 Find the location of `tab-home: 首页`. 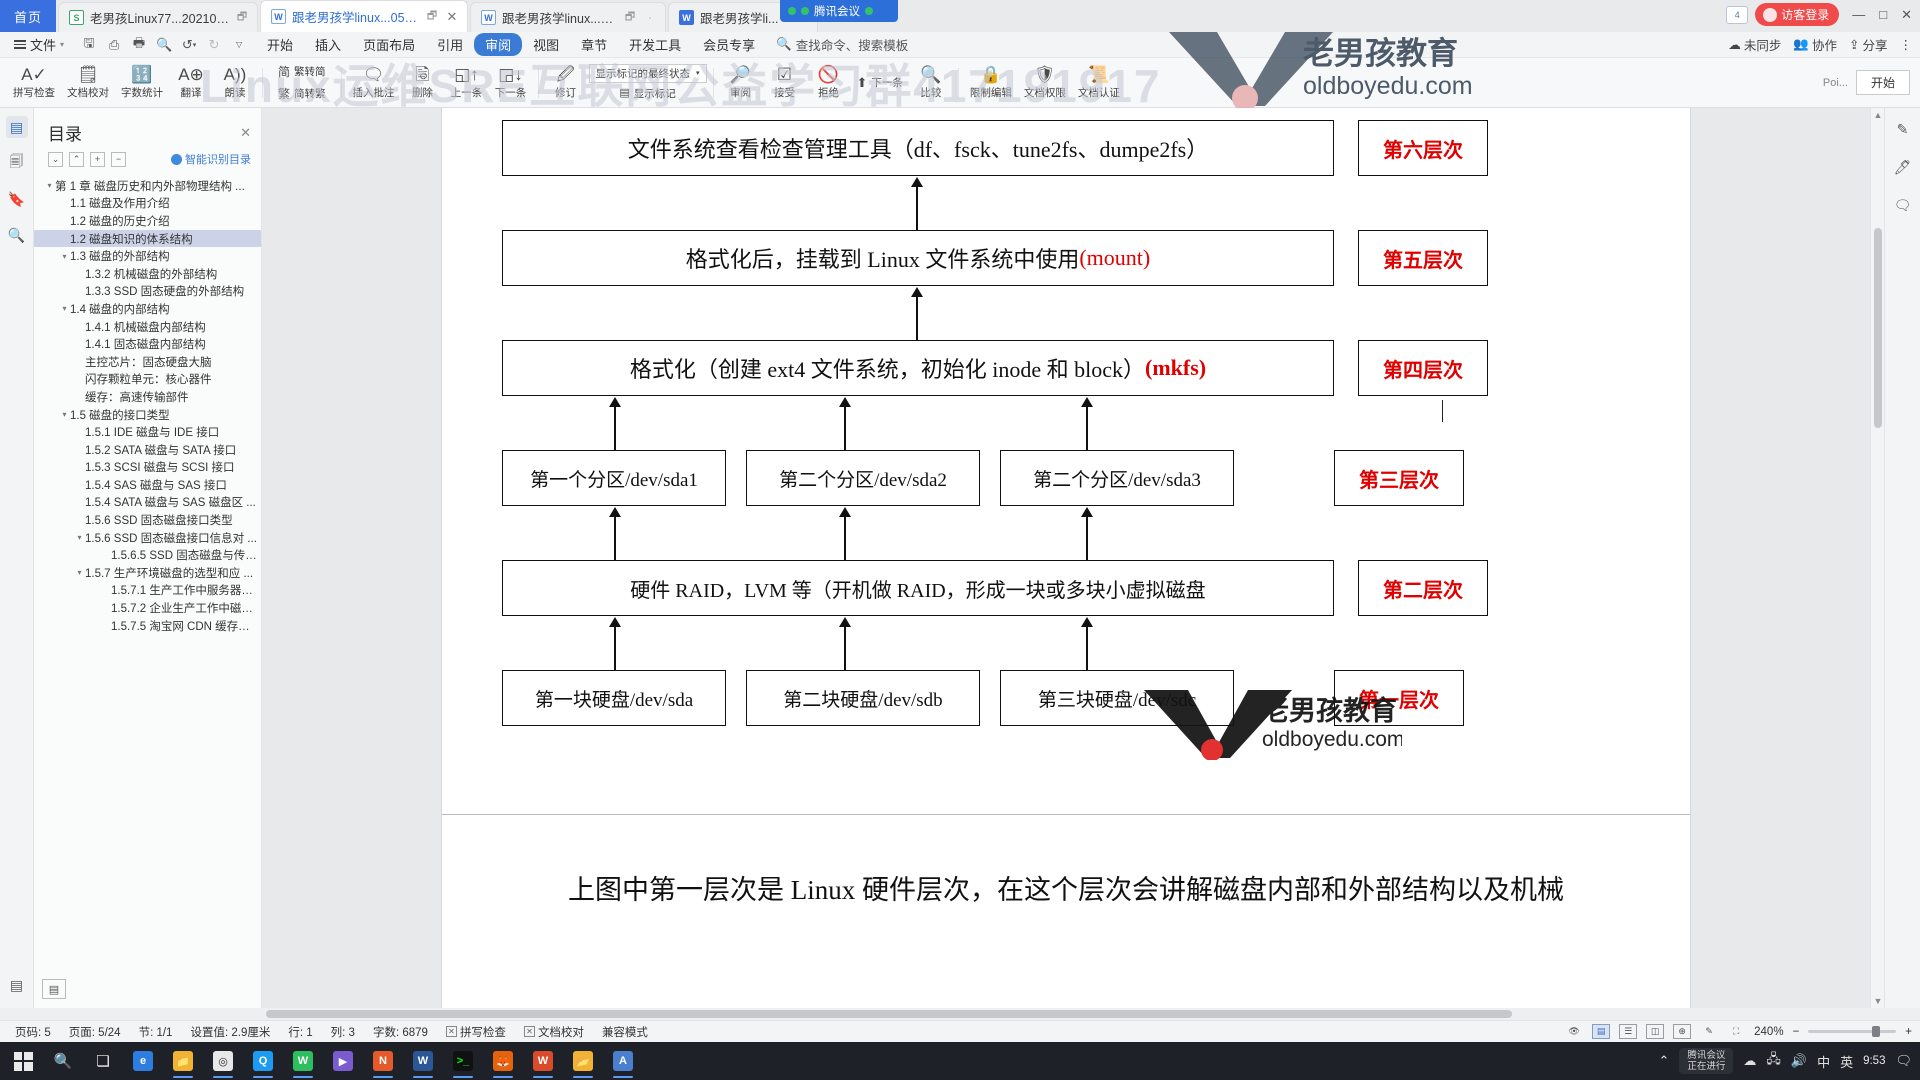

tab-home: 首页 is located at coordinates (28, 16).